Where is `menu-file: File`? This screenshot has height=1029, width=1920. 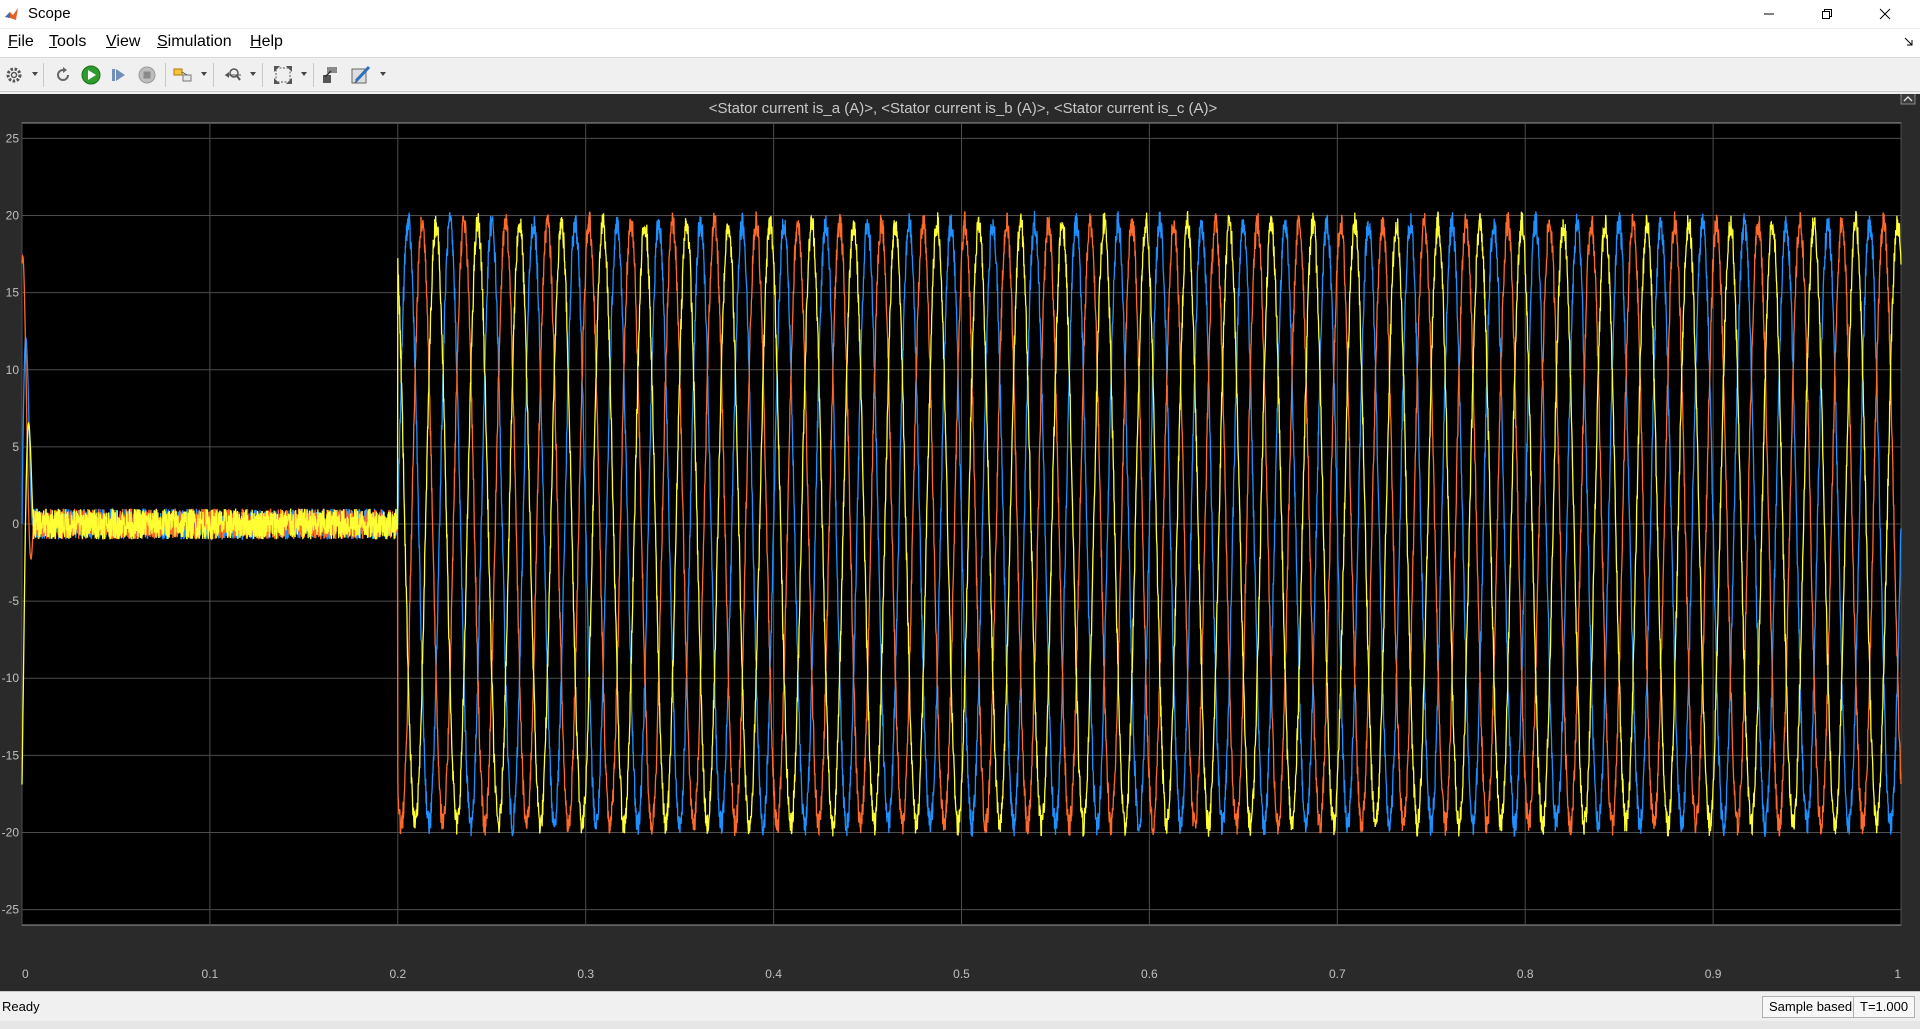
menu-file: File is located at coordinates (21, 42).